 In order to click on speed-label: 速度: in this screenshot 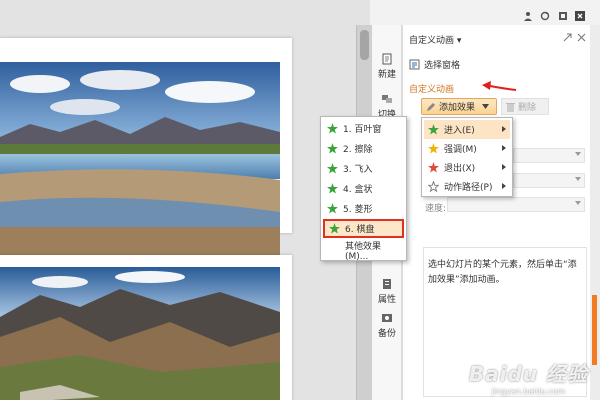, I will do `click(436, 209)`.